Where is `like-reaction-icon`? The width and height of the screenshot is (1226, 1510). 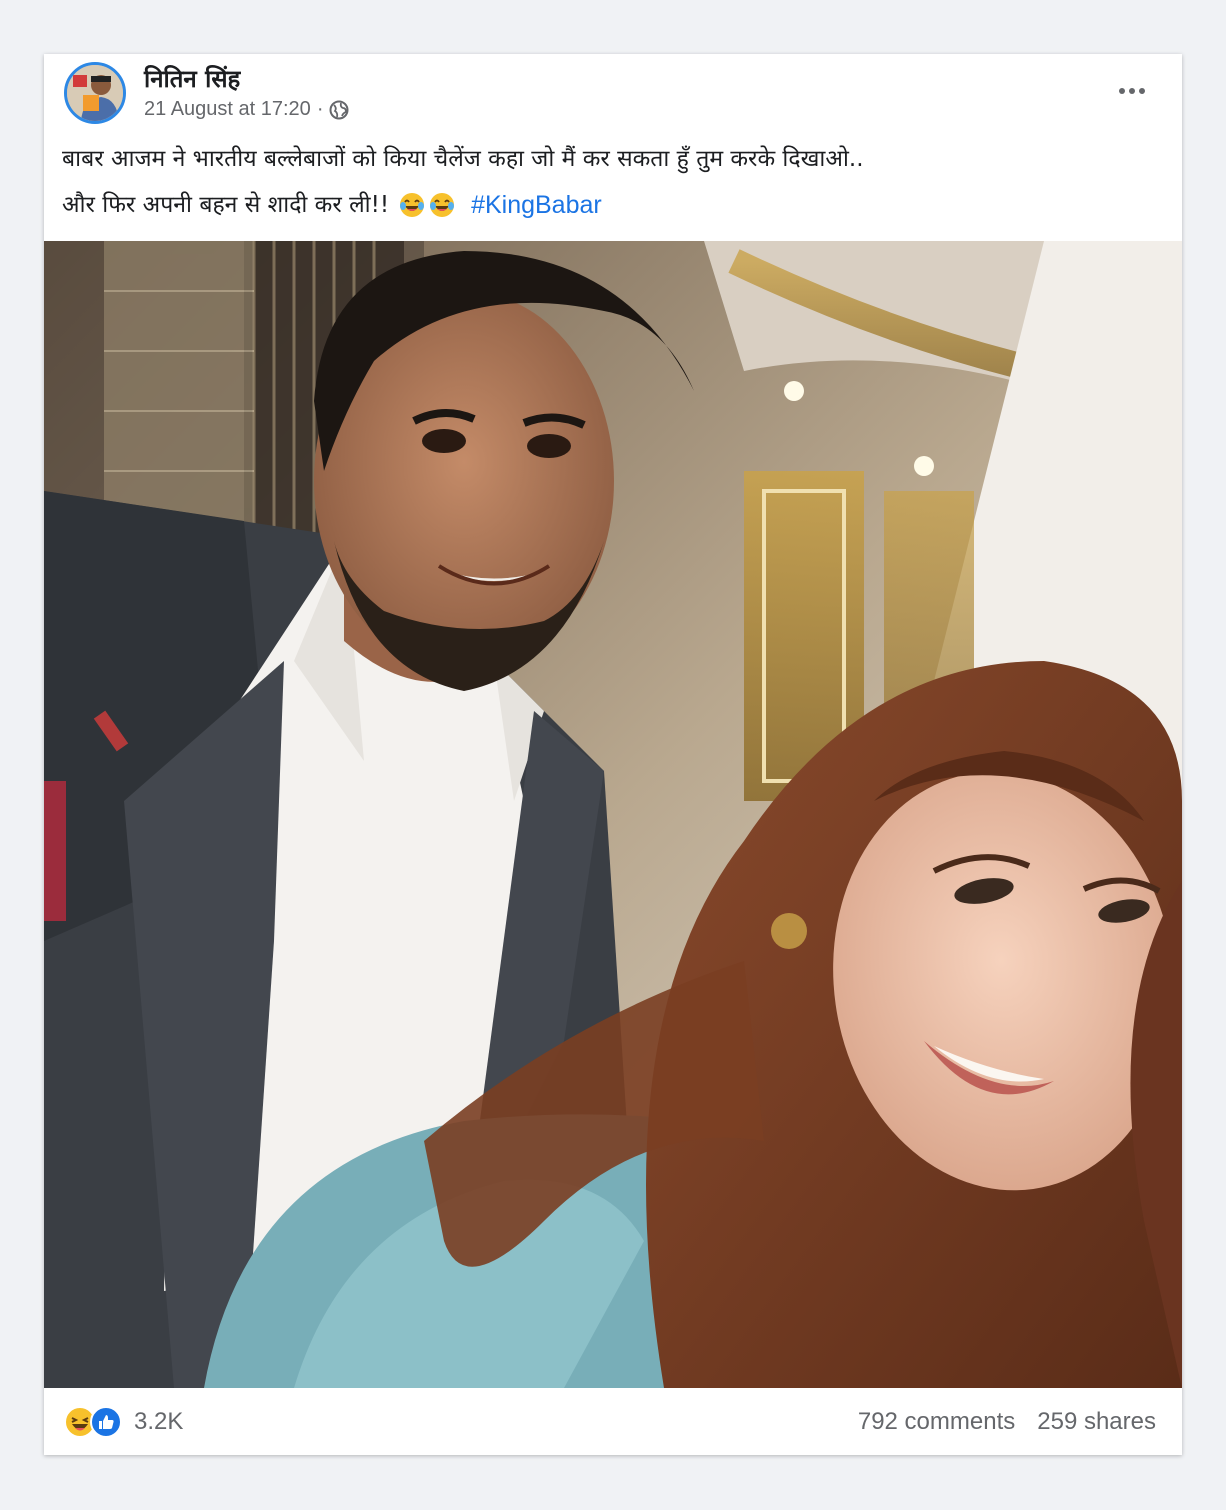
like-reaction-icon is located at coordinates (106, 1422).